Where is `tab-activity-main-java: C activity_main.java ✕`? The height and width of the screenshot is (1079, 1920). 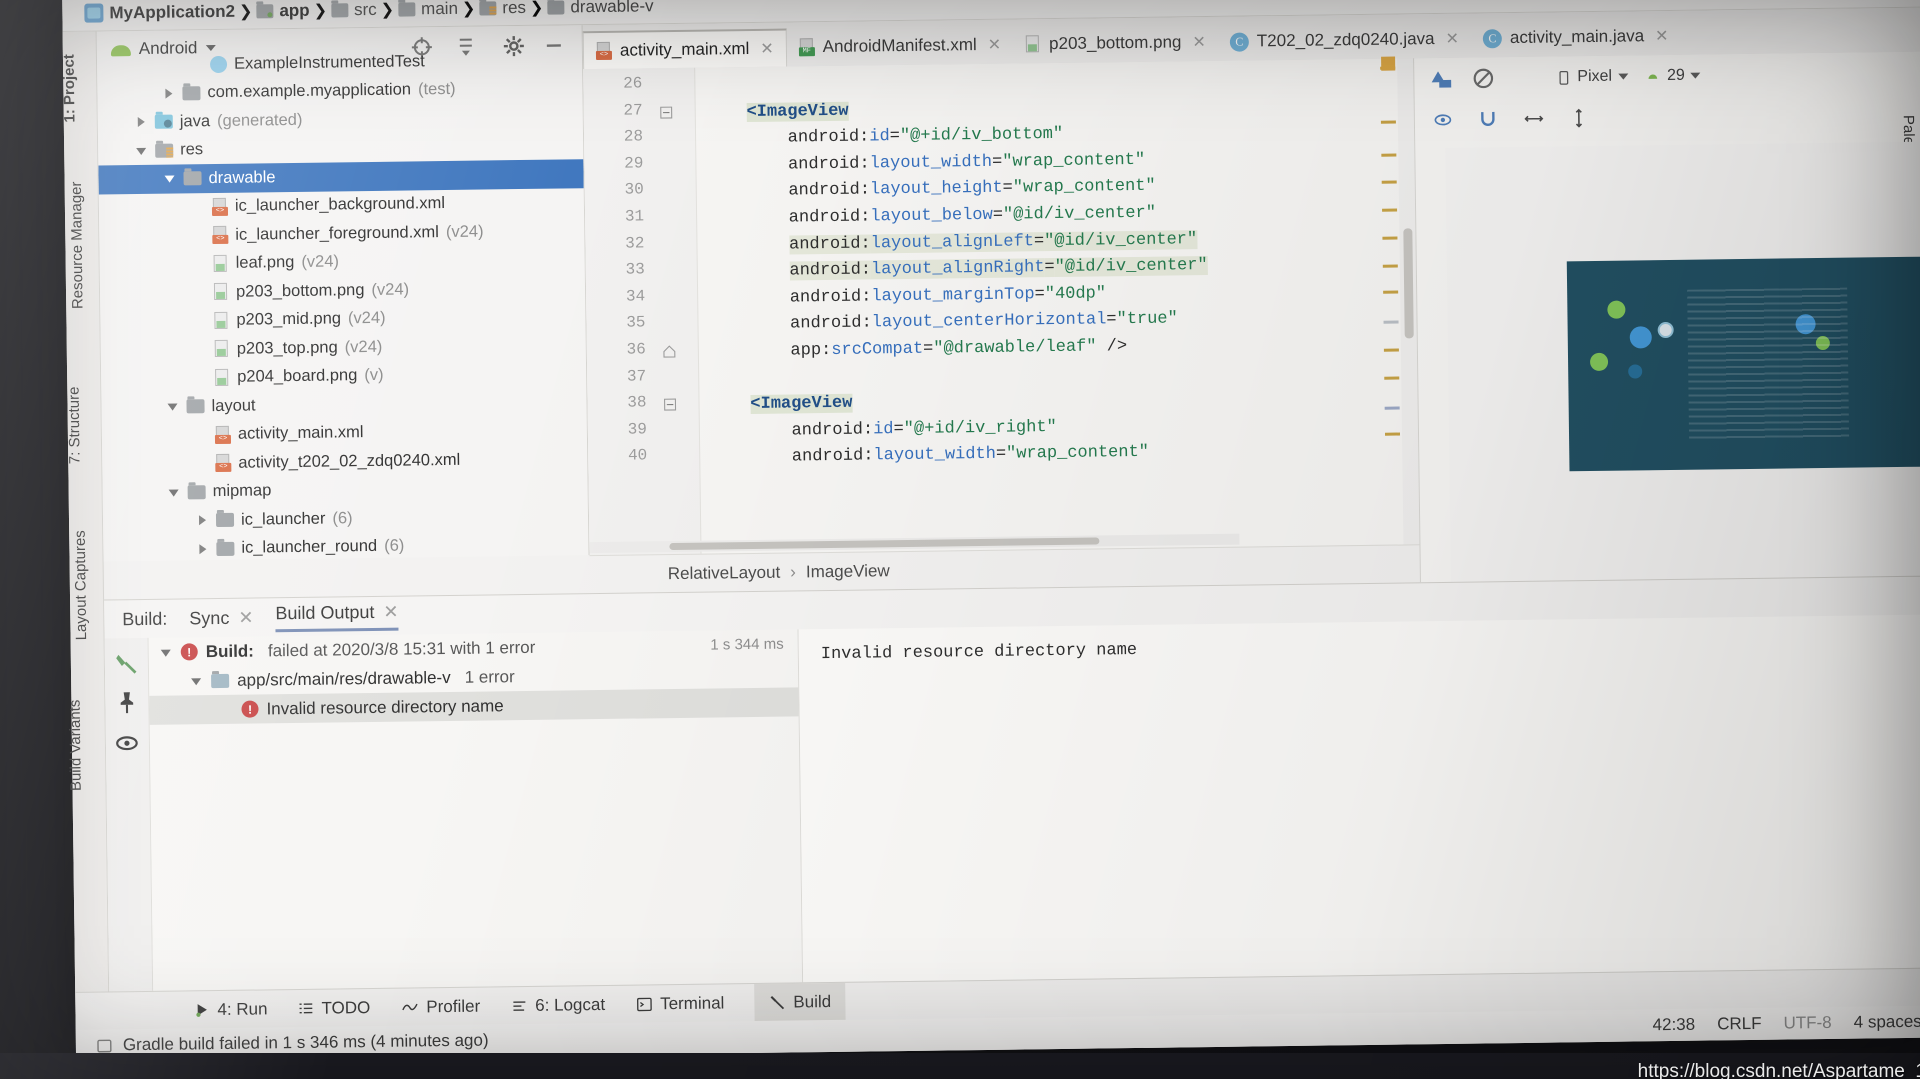
tab-activity-main-java: C activity_main.java ✕ is located at coordinates (1576, 37).